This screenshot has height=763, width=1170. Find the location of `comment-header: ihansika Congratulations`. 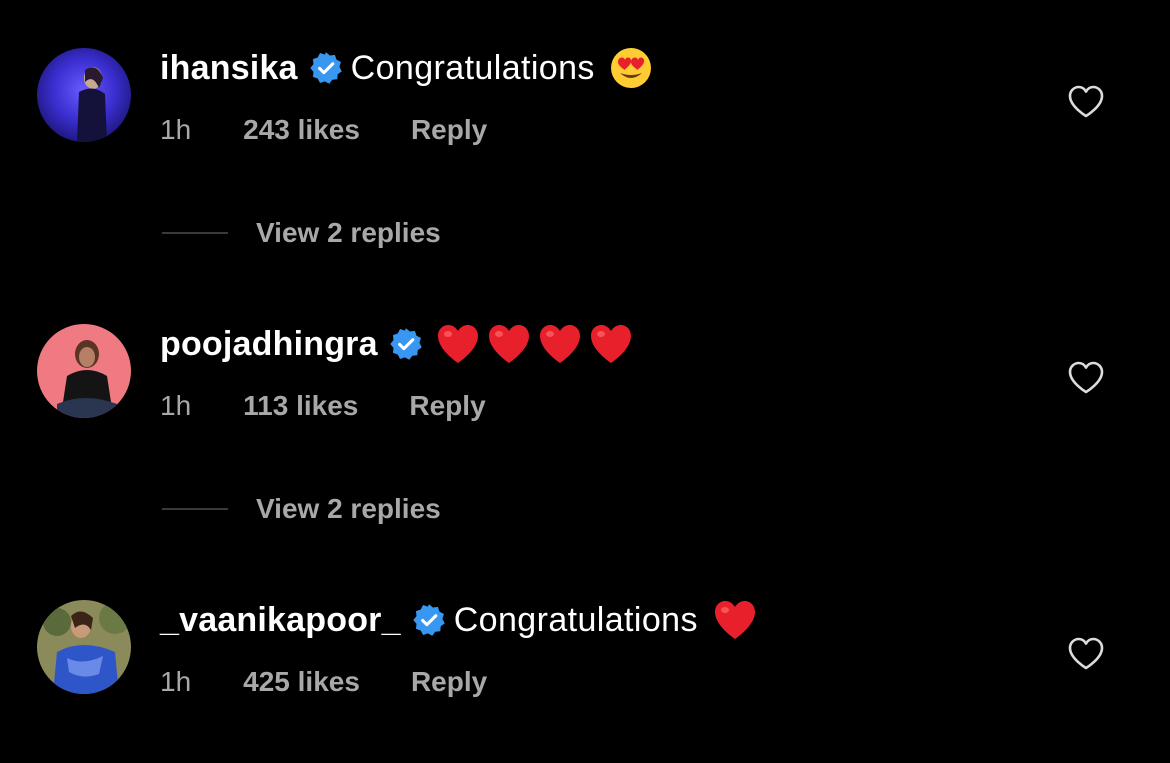

comment-header: ihansika Congratulations is located at coordinates (406, 68).